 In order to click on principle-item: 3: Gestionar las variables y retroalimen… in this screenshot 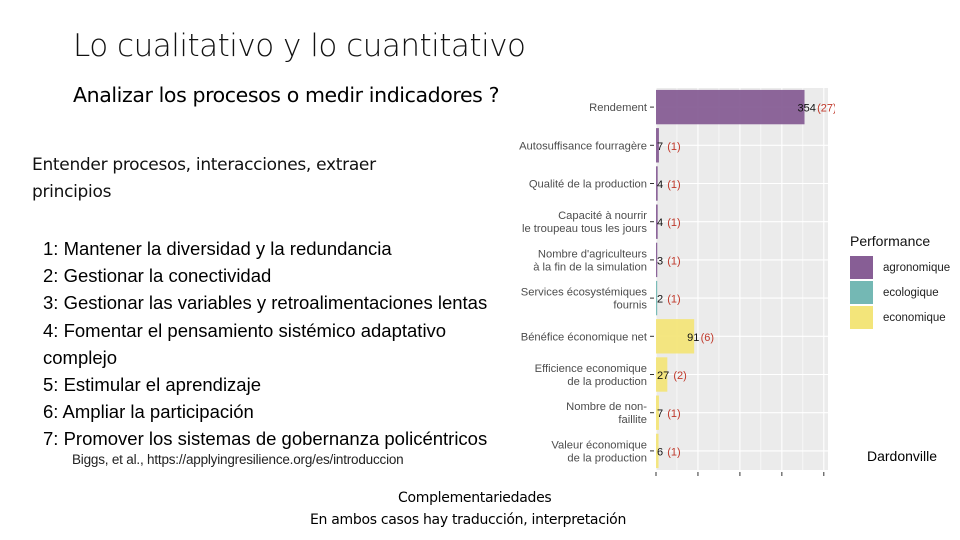, I will do `click(265, 303)`.